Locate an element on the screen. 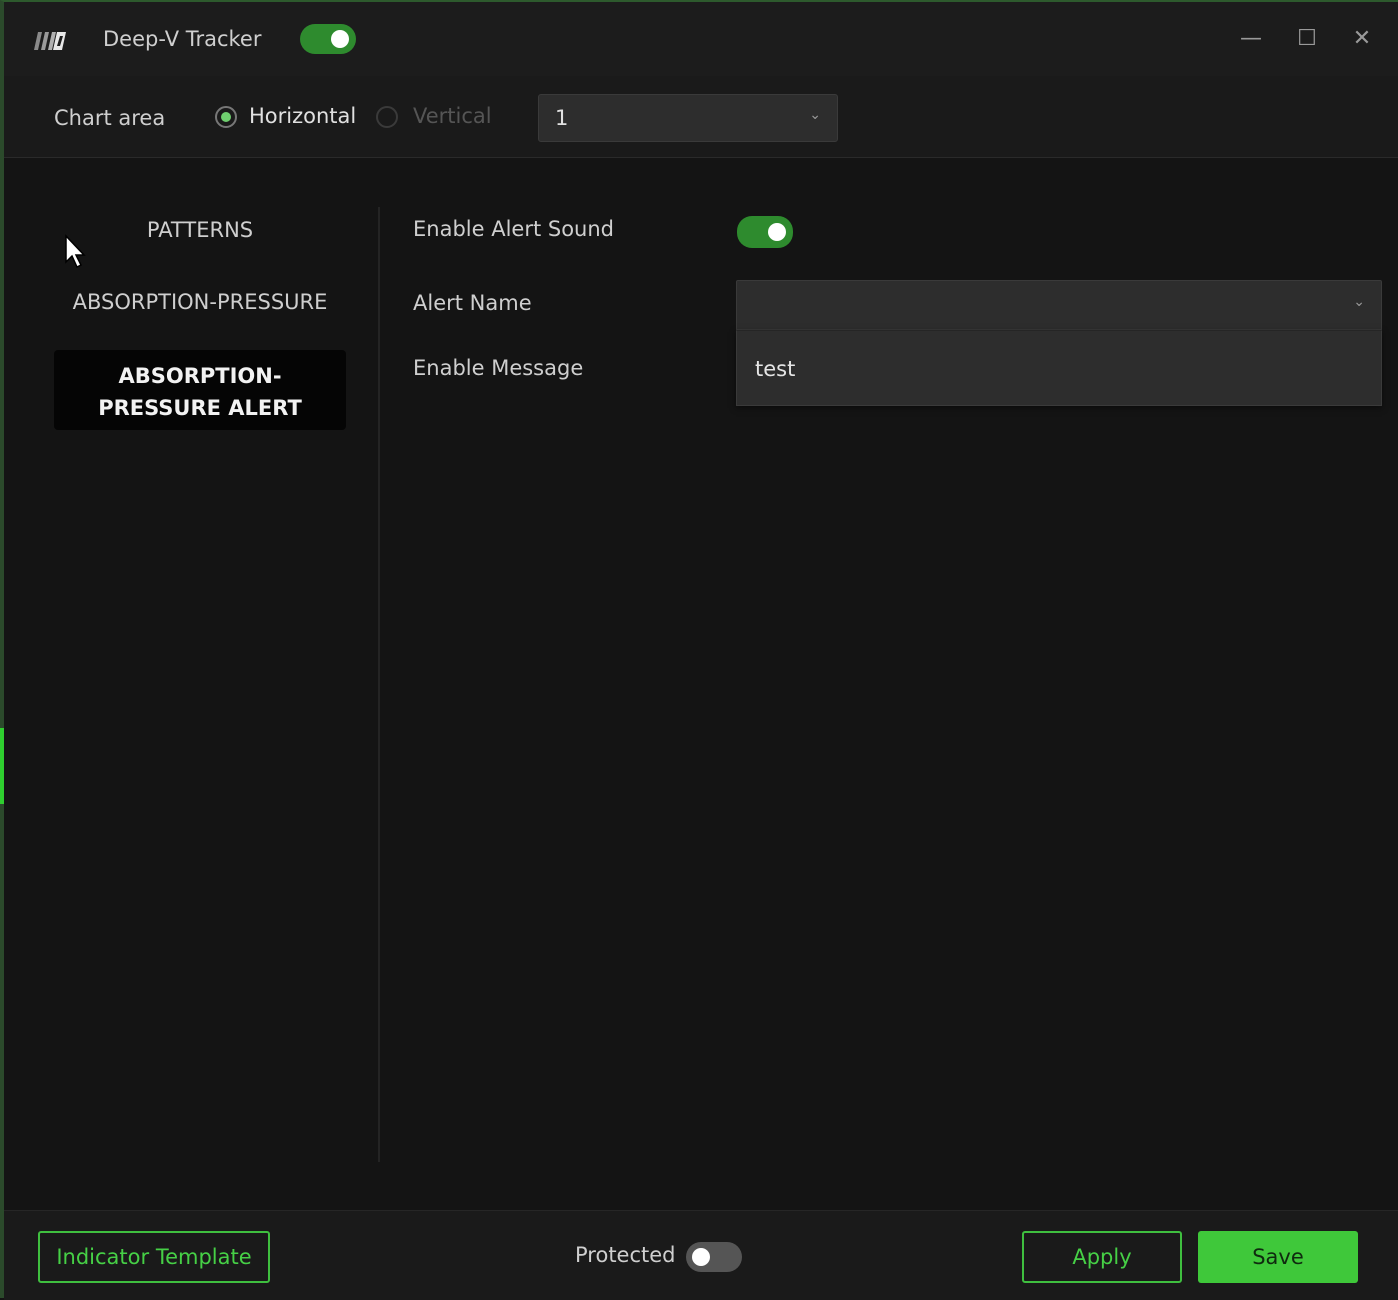 This screenshot has height=1300, width=1398. indicator-enabled-toggle is located at coordinates (328, 39).